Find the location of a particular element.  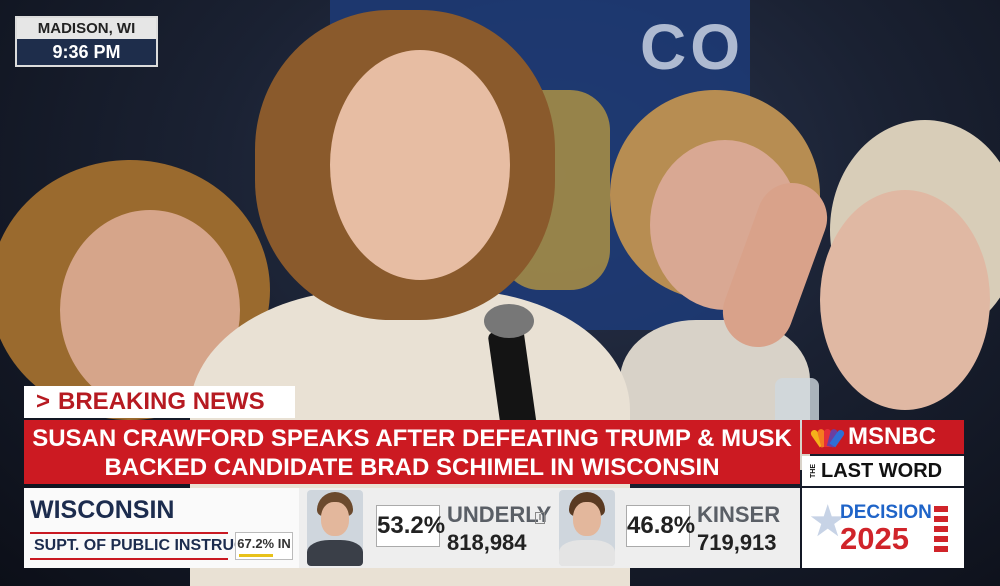

incumbent-badge: I is located at coordinates (540, 518).